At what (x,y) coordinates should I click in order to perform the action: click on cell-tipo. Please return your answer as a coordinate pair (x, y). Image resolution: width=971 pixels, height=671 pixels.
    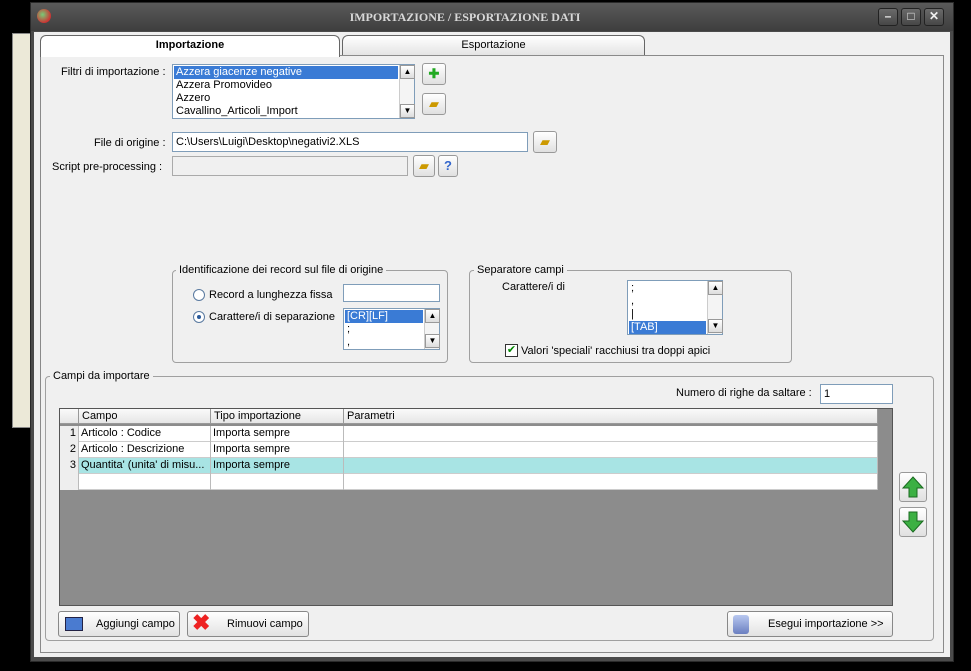
    Looking at the image, I should click on (277, 482).